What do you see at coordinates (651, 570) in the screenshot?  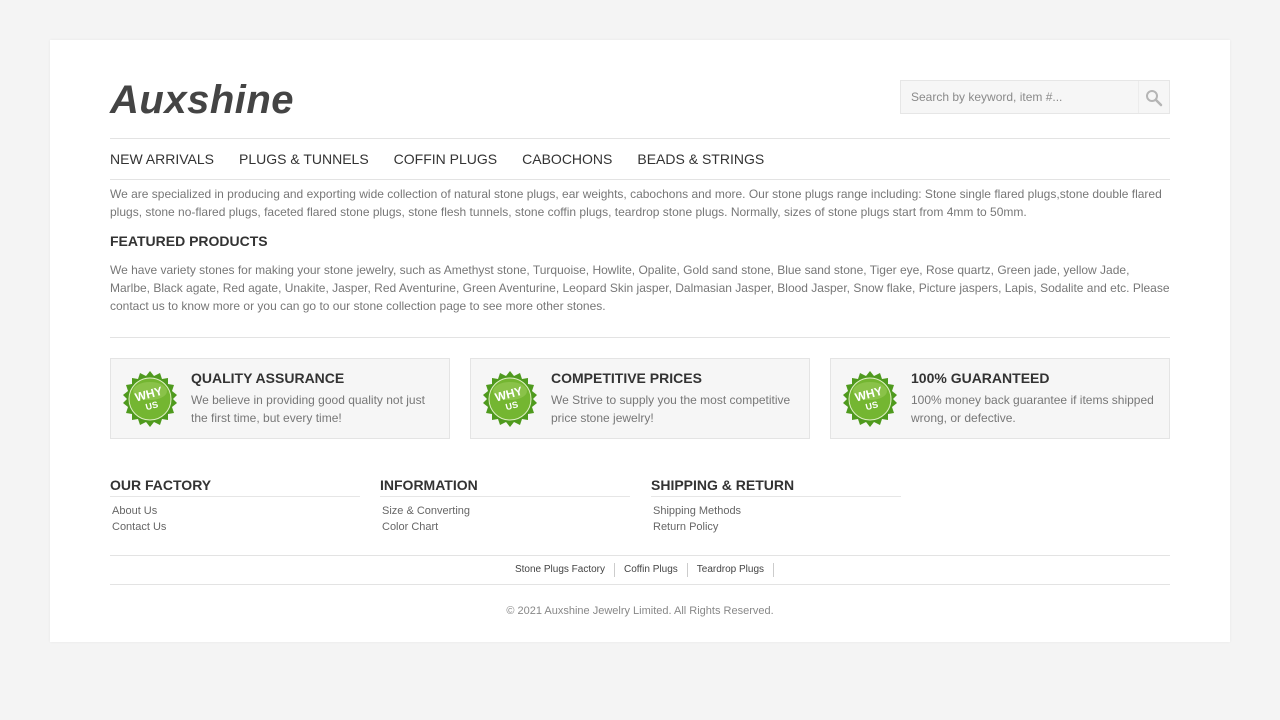 I see `bottom-link-coffin-plugs: Coffin Plugs` at bounding box center [651, 570].